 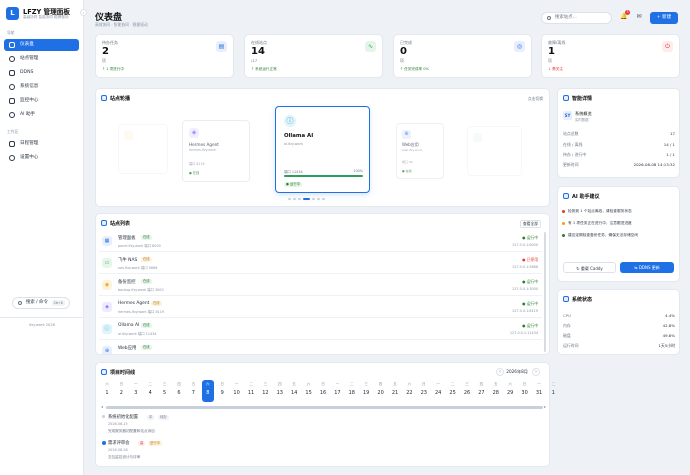 I want to click on command-search-button: 搜索 / 命令 Ctrl K, so click(x=41, y=303).